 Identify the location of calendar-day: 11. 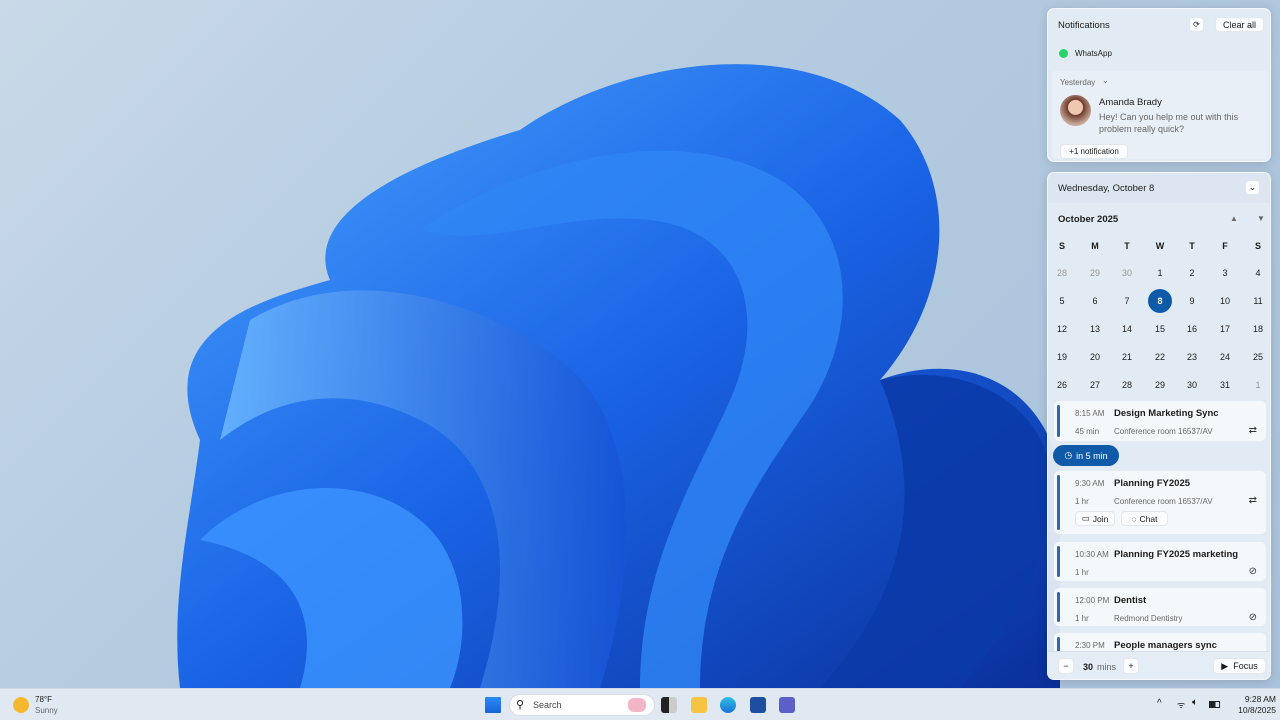
(1258, 301).